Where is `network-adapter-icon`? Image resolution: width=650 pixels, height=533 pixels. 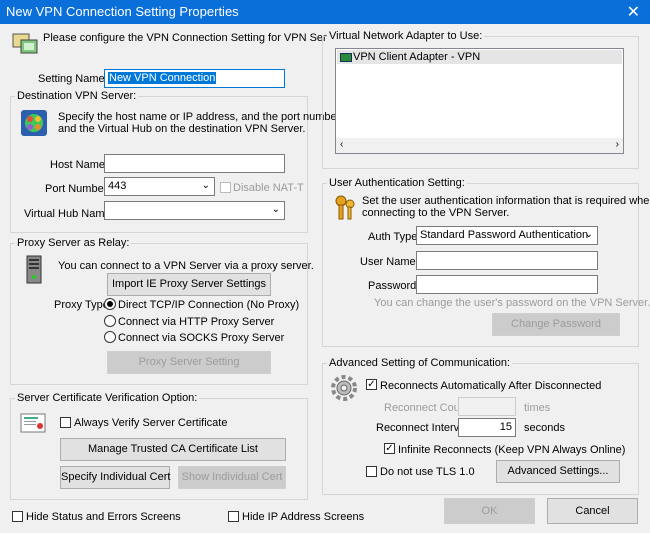
network-adapter-icon is located at coordinates (346, 57).